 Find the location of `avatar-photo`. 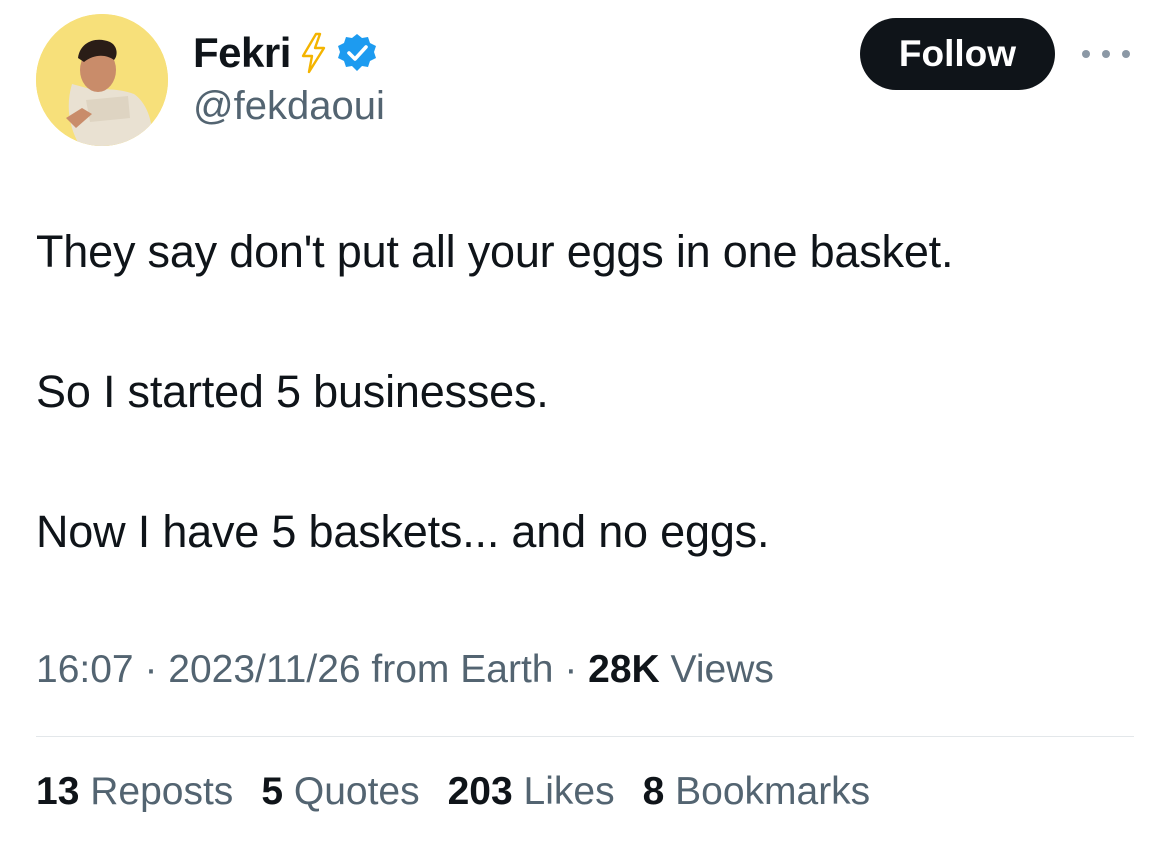

avatar-photo is located at coordinates (102, 80).